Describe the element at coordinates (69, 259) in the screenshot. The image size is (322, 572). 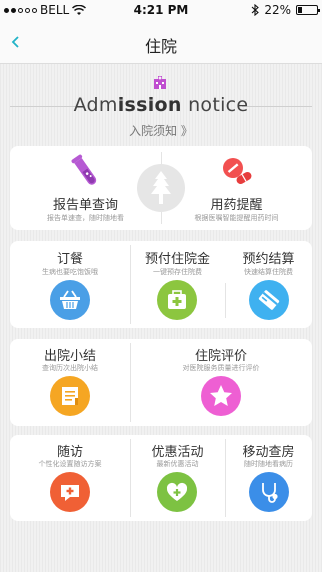
I see `order-meal-title: 订餐` at that location.